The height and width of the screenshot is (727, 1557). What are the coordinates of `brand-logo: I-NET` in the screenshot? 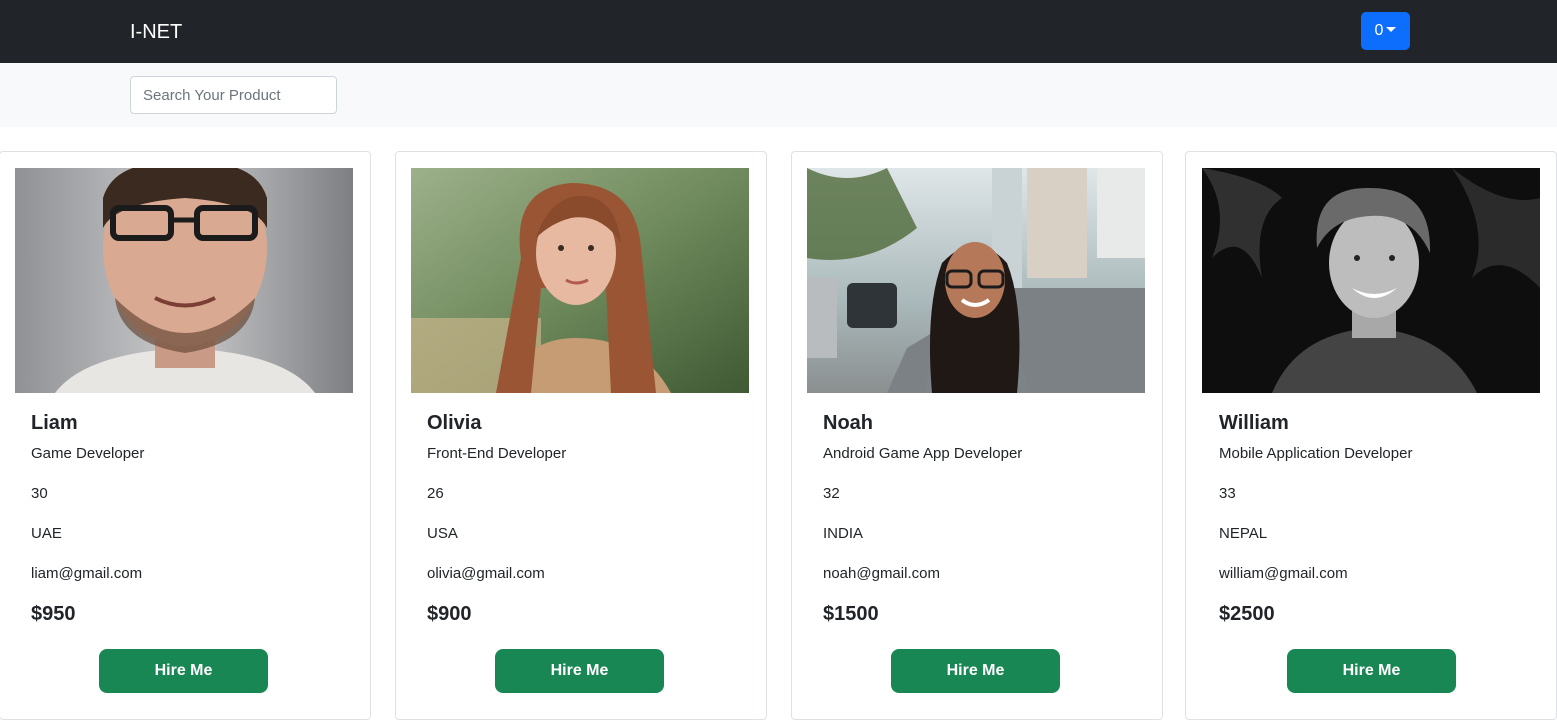 It's located at (156, 32).